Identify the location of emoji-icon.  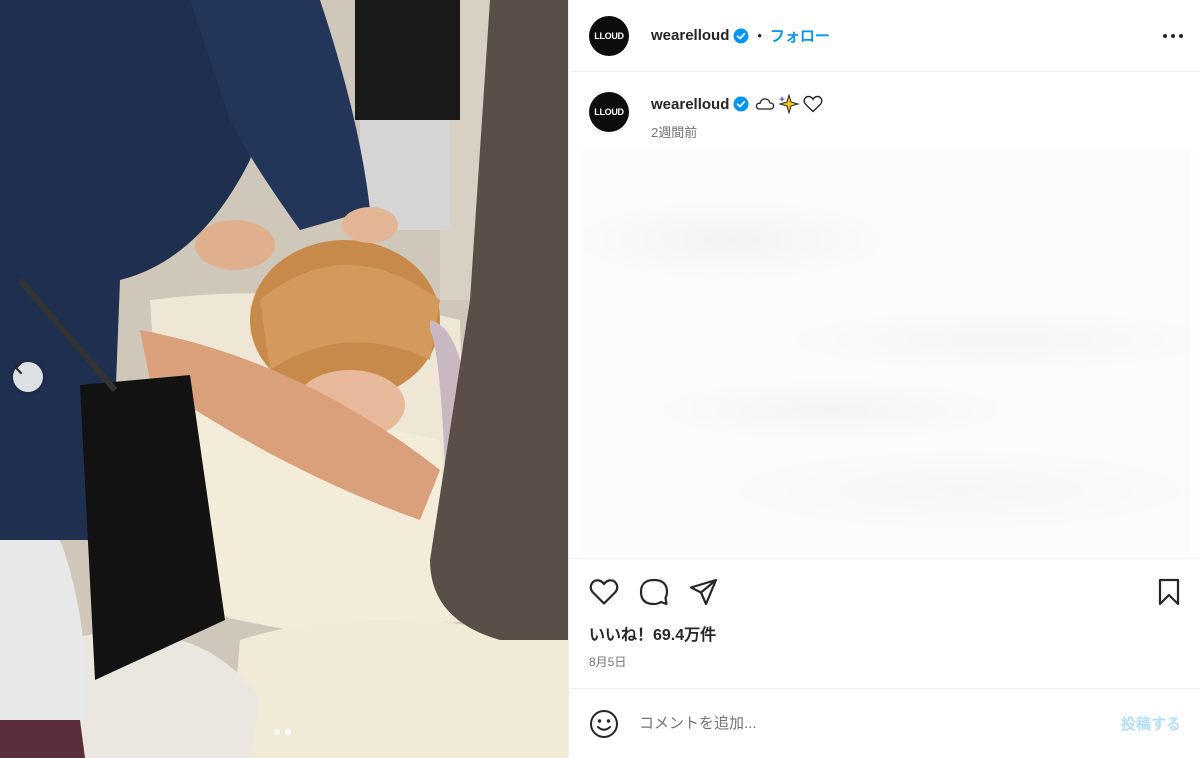
(604, 724).